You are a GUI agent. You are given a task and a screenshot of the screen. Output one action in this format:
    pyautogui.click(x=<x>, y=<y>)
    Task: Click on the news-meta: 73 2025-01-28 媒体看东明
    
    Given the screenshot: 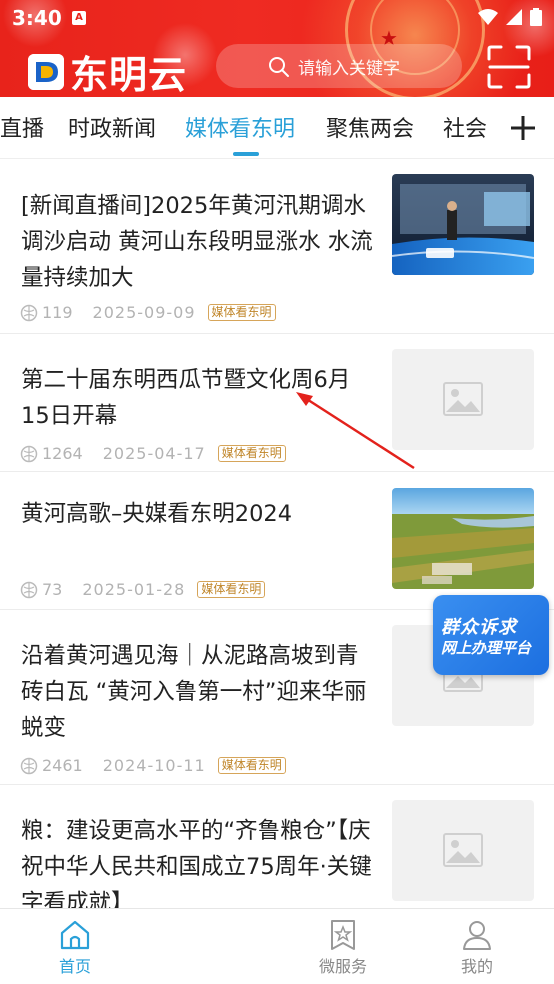 What is the action you would take?
    pyautogui.click(x=143, y=589)
    